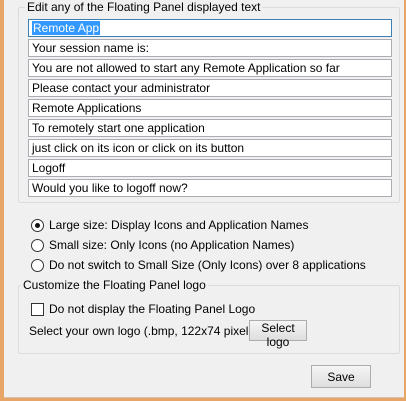 The height and width of the screenshot is (401, 406). Describe the element at coordinates (37, 245) in the screenshot. I see `radio-button-small` at that location.